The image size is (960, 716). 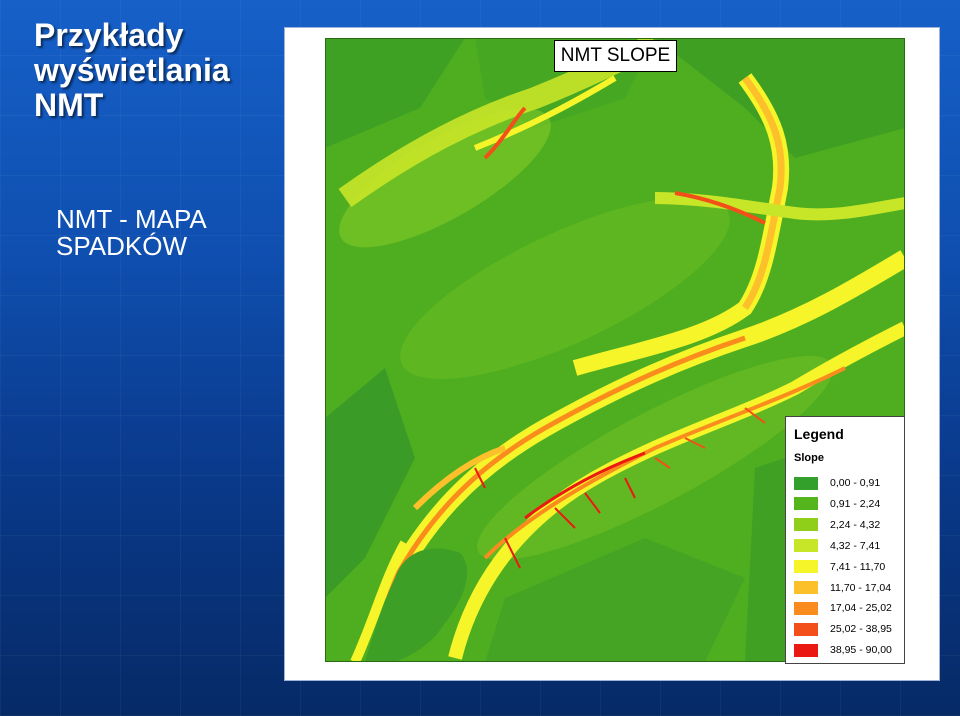 I want to click on legend-item: 2,24 - 4,32, so click(x=837, y=525).